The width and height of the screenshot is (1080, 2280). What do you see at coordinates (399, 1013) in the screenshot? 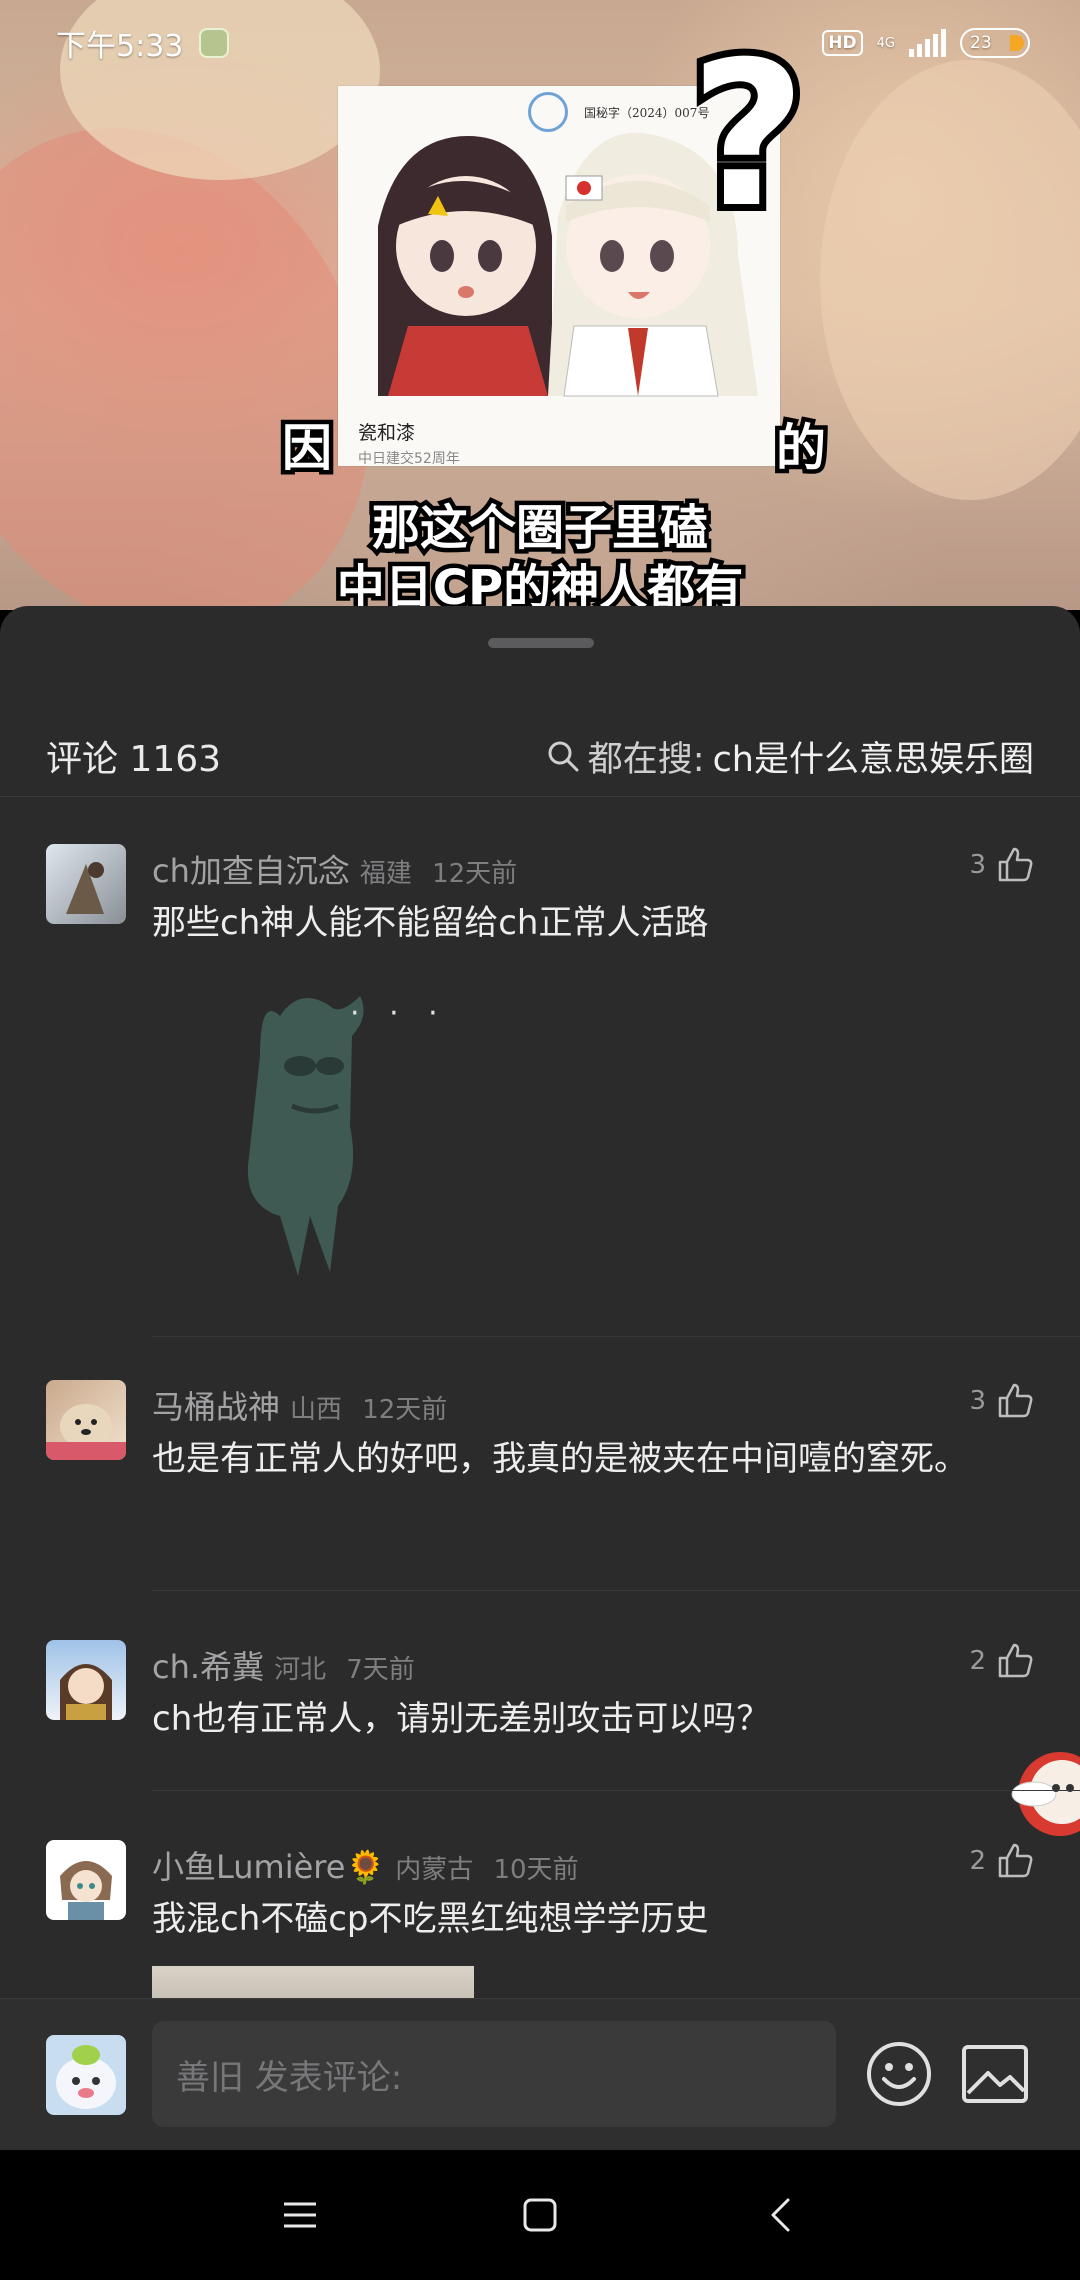
I see `meme-caption: · · ·` at bounding box center [399, 1013].